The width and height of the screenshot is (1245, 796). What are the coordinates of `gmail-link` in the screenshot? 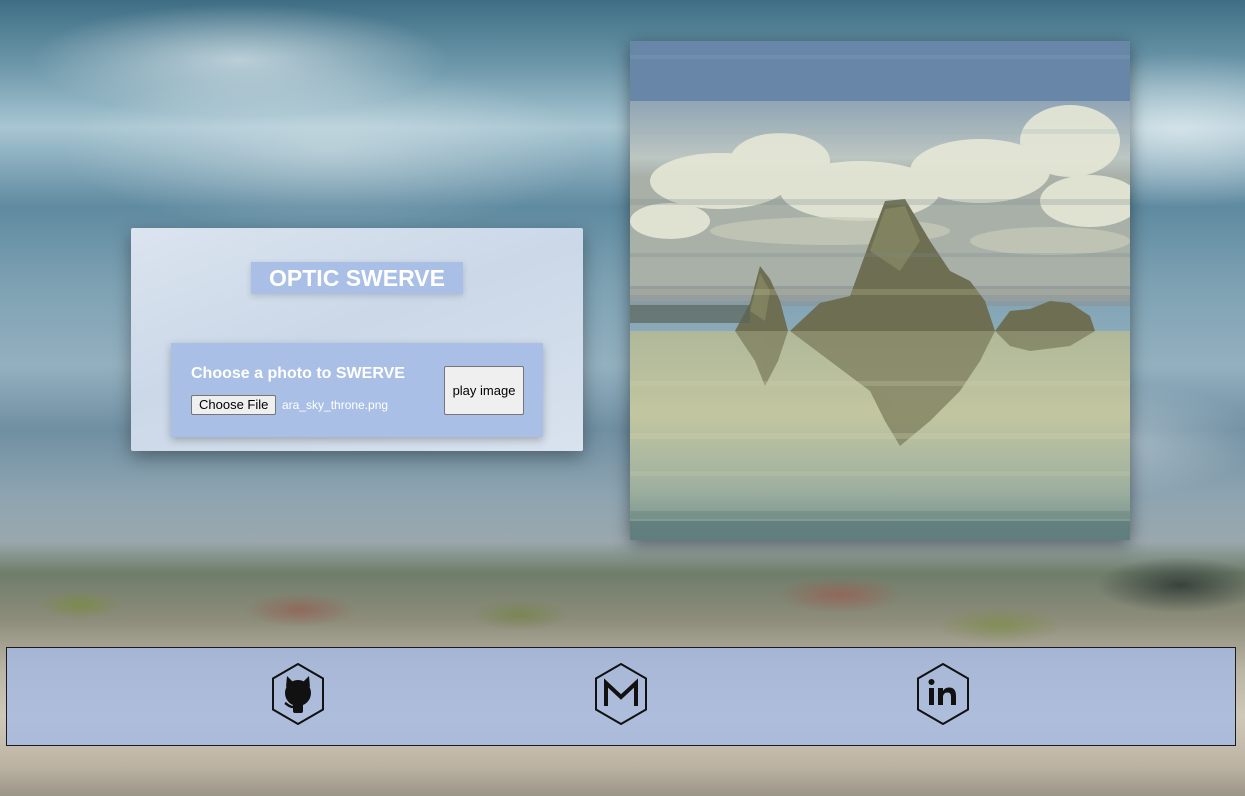 It's located at (621, 694).